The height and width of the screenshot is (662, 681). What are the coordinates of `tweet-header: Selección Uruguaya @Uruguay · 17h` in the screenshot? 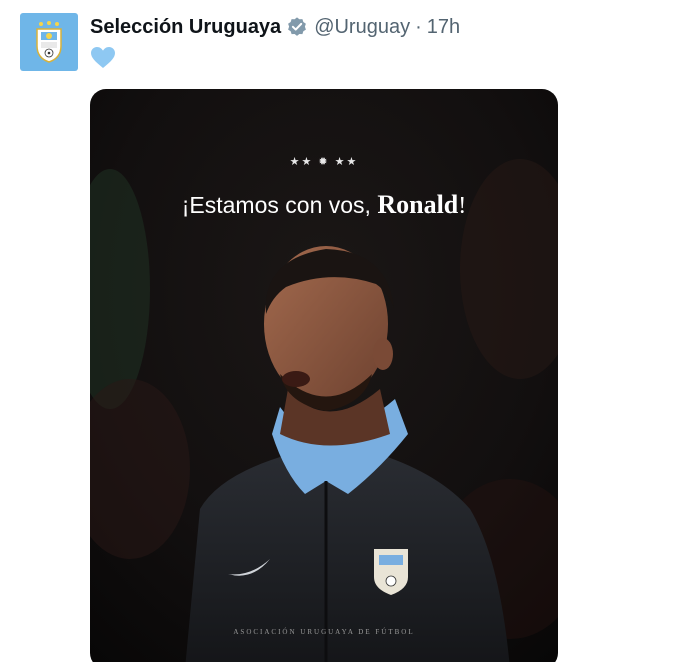 It's located at (275, 27).